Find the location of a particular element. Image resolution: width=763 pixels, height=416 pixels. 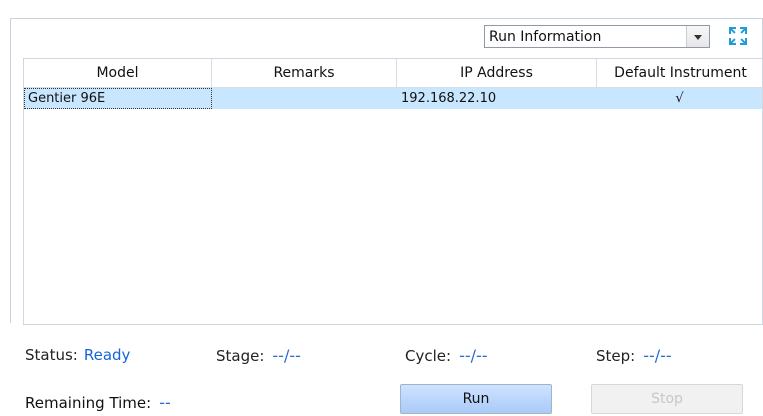

cycle-value: --/-- is located at coordinates (473, 355).